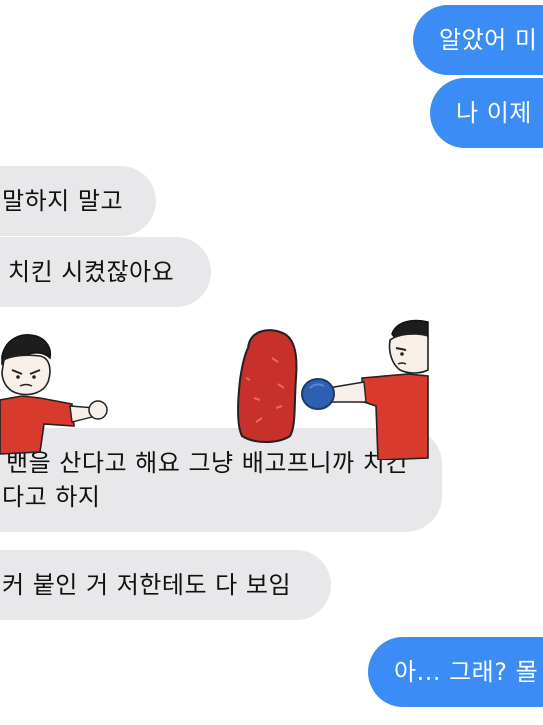 The width and height of the screenshot is (543, 725). Describe the element at coordinates (91, 272) in the screenshot. I see `message-text: 치킨 시켰잖아요` at that location.